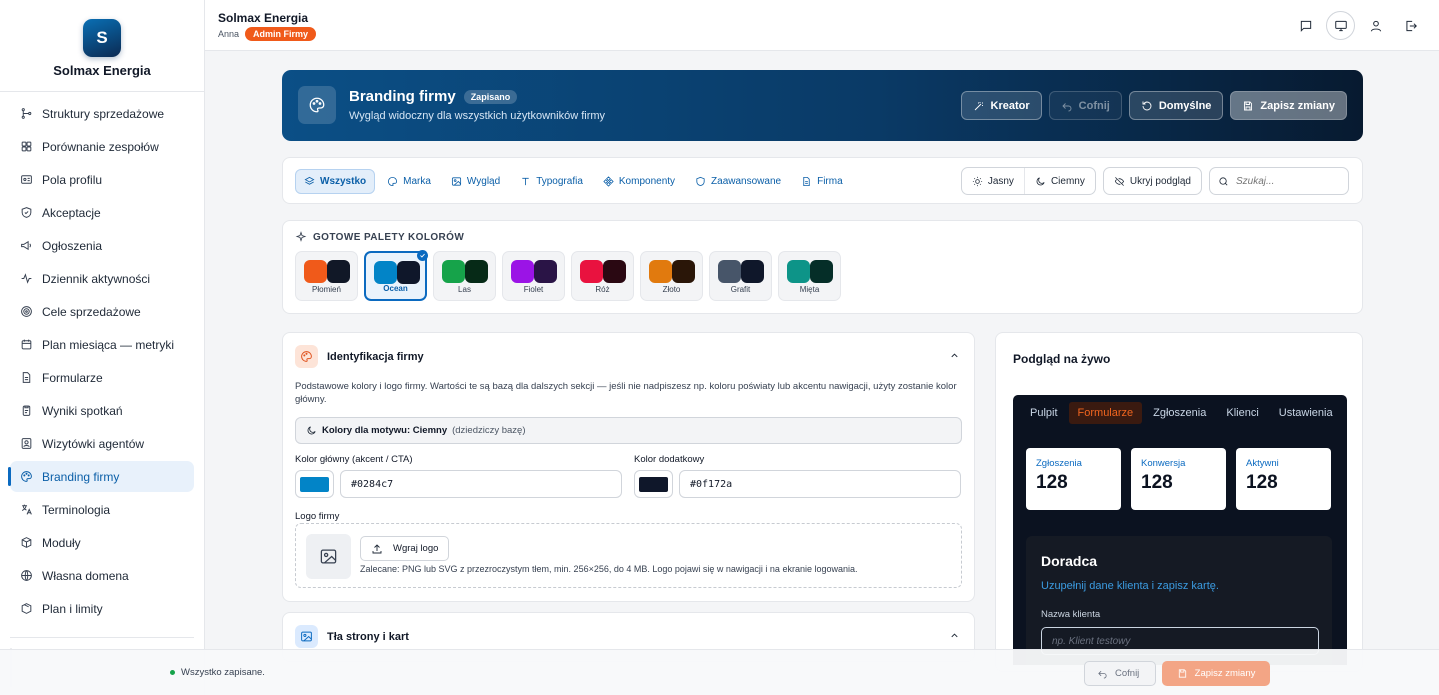 The image size is (1439, 695). I want to click on palette-1: Ocean, so click(396, 275).